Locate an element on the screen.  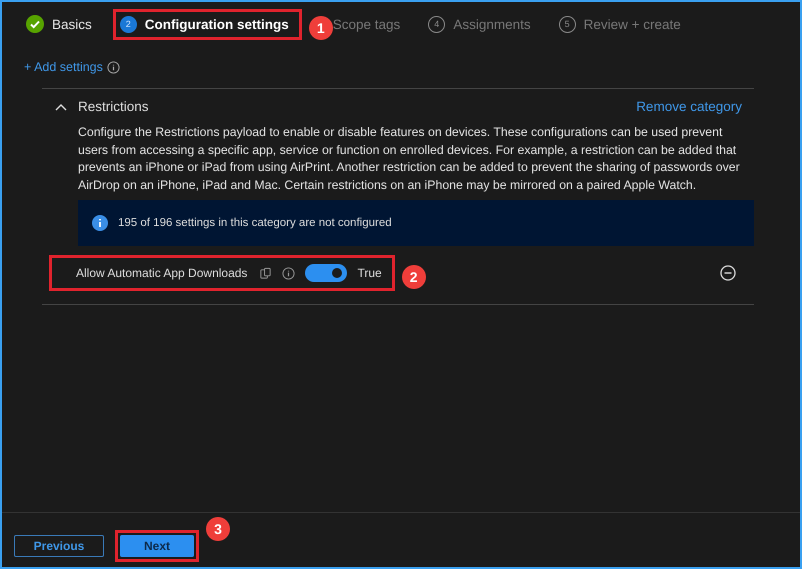
checkmark-icon is located at coordinates (35, 24).